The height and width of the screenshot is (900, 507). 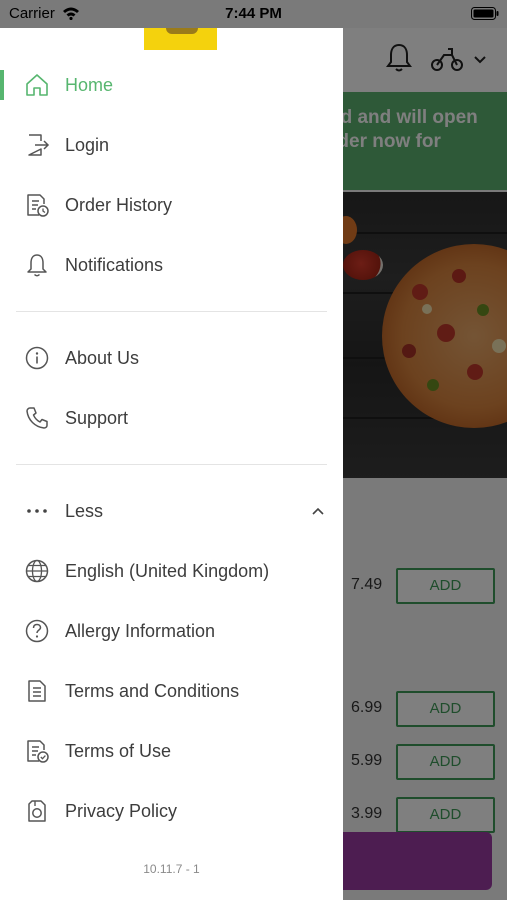 What do you see at coordinates (37, 358) in the screenshot?
I see `info-icon` at bounding box center [37, 358].